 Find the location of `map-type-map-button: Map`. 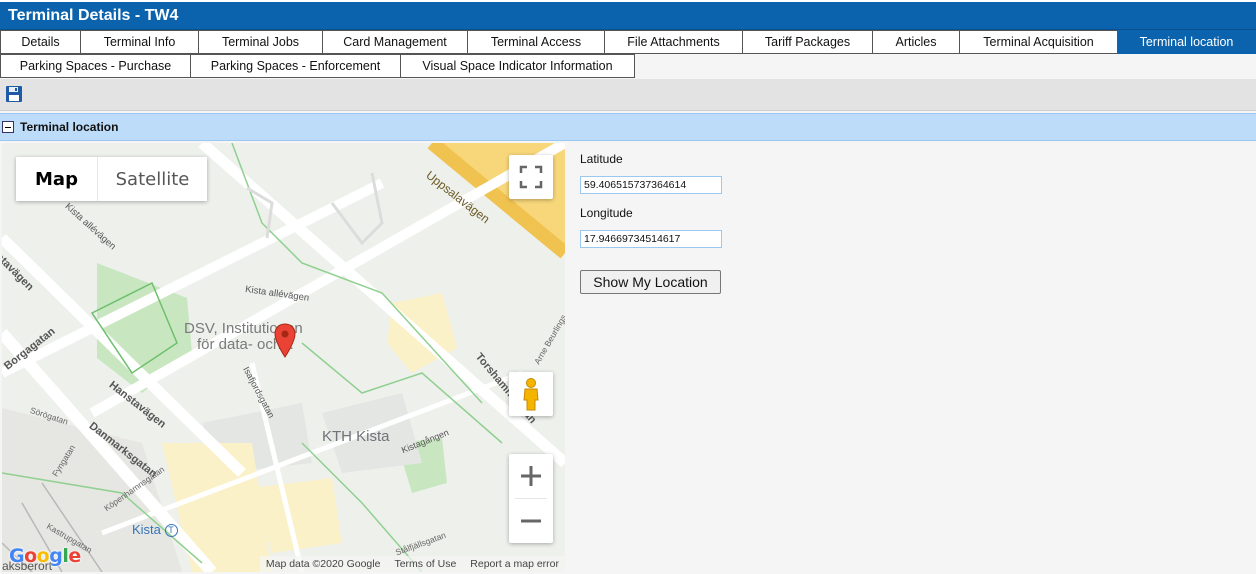

map-type-map-button: Map is located at coordinates (56, 179).